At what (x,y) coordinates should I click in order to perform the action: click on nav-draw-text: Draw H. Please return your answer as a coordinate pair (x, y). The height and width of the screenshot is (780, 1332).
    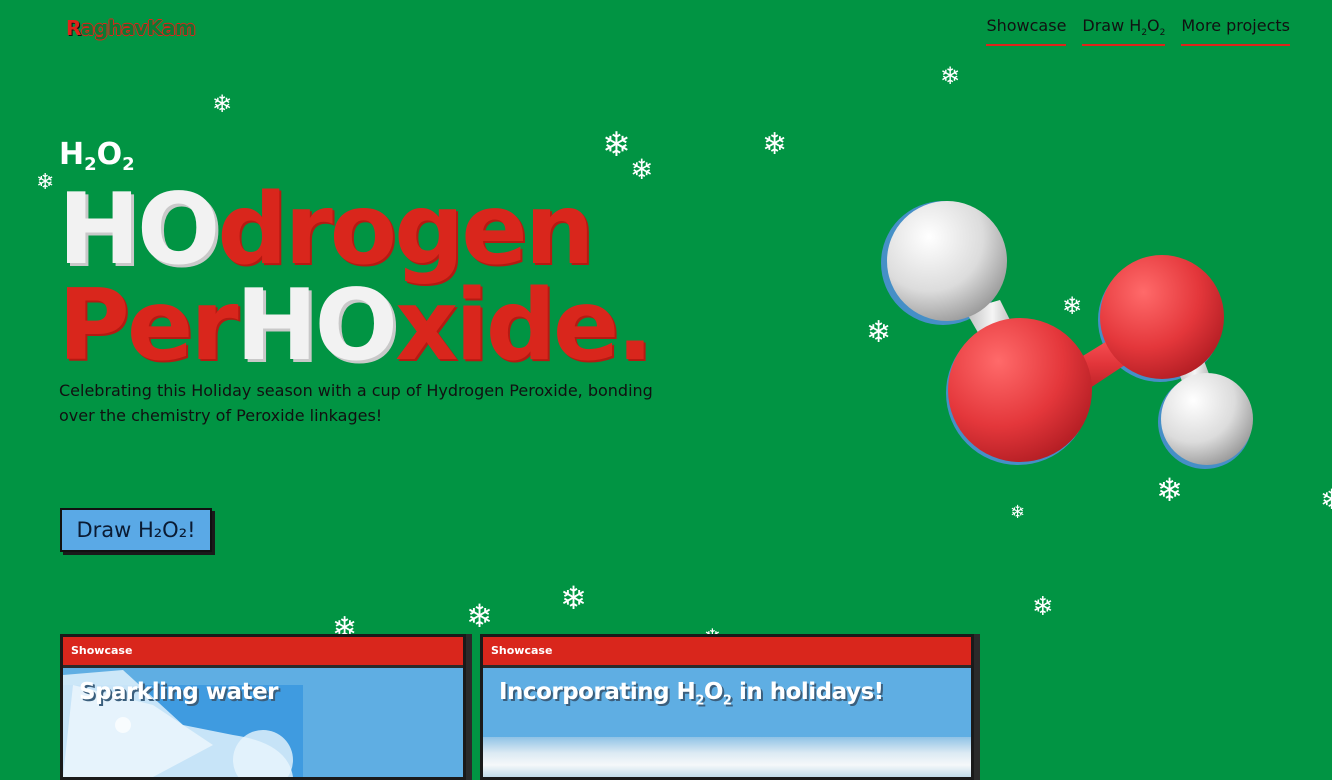
    Looking at the image, I should click on (1112, 25).